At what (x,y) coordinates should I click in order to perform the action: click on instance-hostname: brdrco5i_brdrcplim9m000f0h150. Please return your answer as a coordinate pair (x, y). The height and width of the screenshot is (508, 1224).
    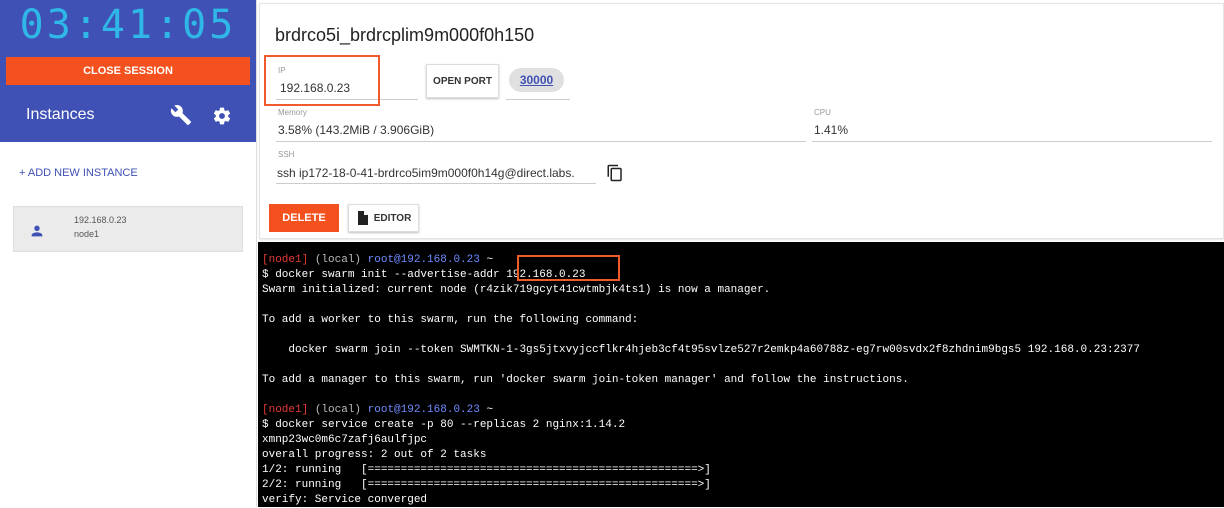
    Looking at the image, I should click on (405, 35).